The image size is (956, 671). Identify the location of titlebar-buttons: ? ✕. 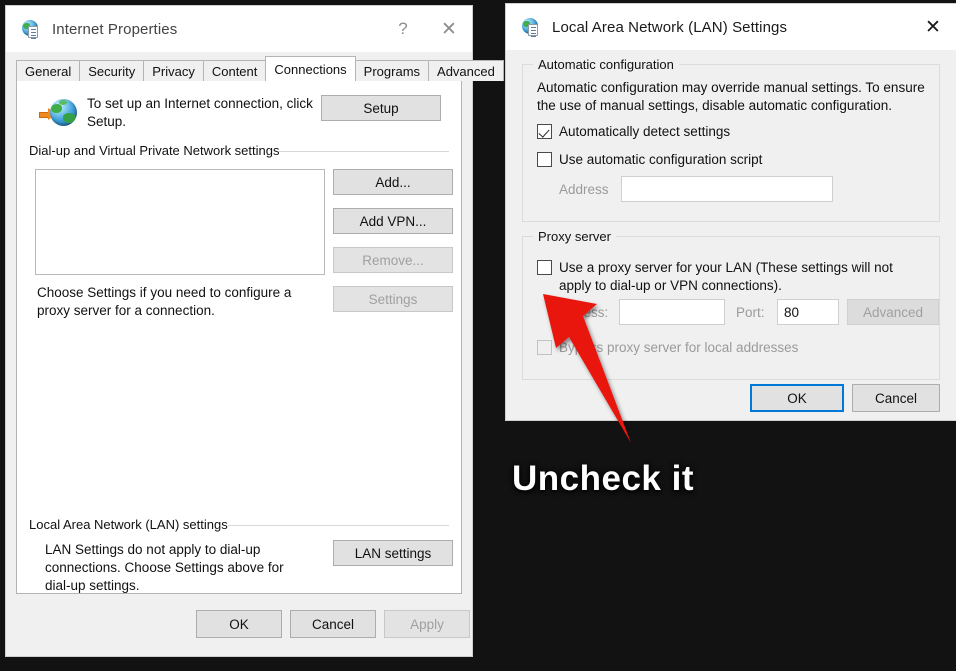
(426, 29).